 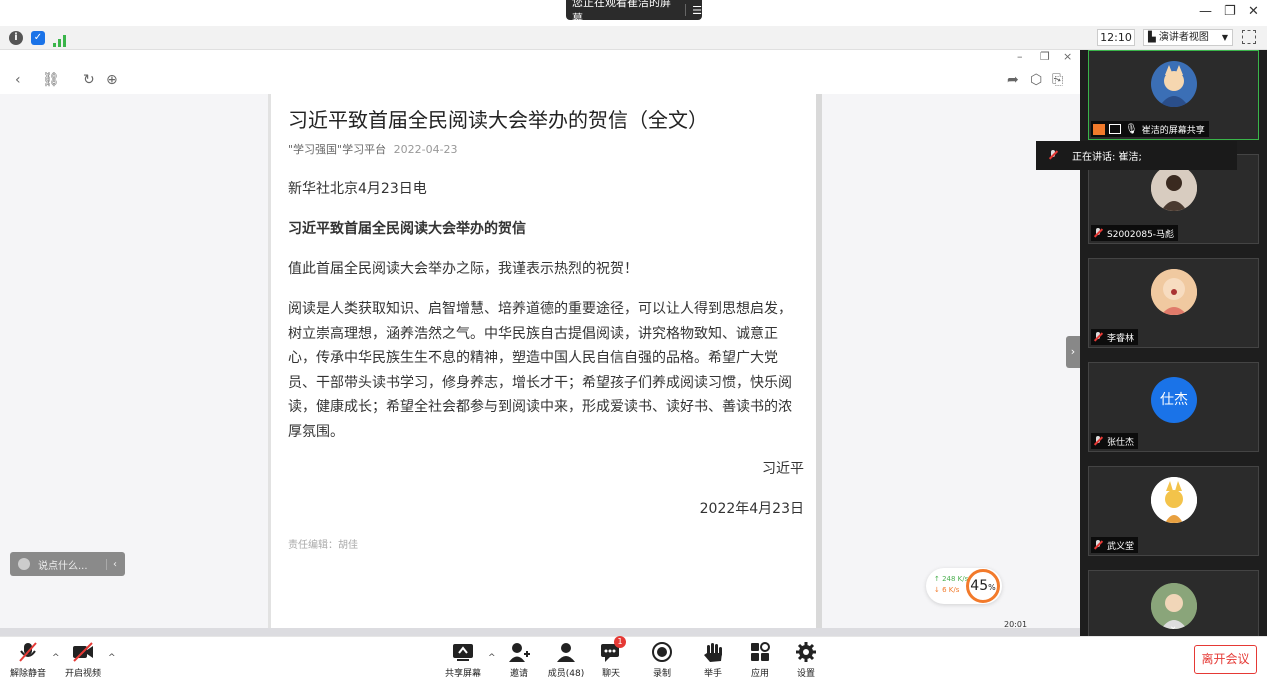 I want to click on article-signature: 习近平, so click(x=783, y=469).